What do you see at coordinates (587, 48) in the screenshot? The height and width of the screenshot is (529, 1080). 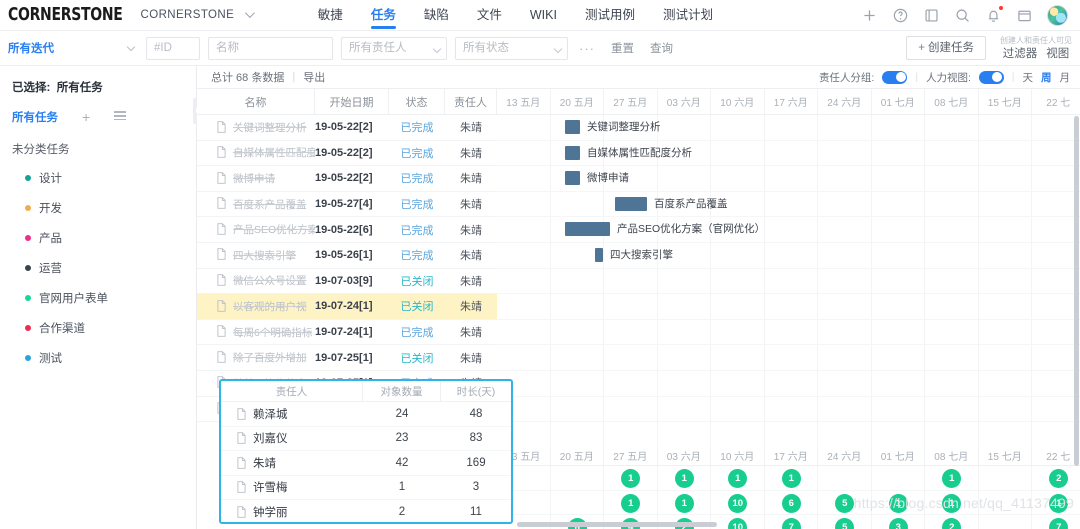 I see `more-filters-button: ···` at bounding box center [587, 48].